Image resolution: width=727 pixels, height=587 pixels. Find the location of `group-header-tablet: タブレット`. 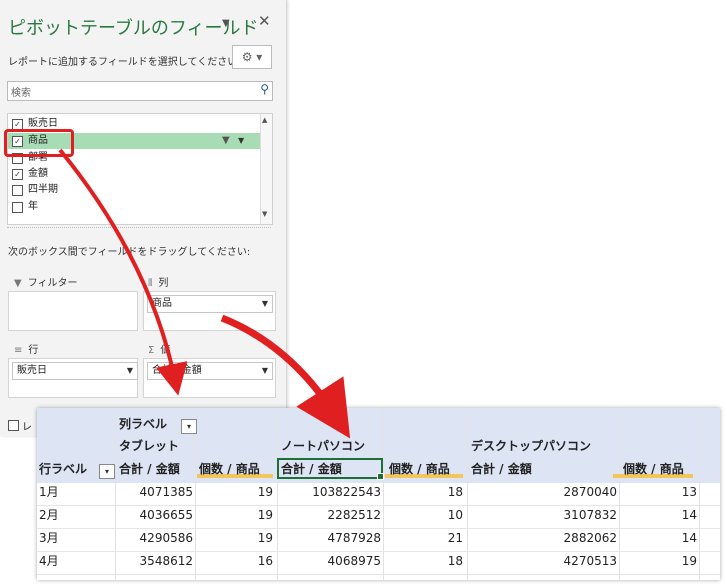

group-header-tablet: タブレット is located at coordinates (149, 446).